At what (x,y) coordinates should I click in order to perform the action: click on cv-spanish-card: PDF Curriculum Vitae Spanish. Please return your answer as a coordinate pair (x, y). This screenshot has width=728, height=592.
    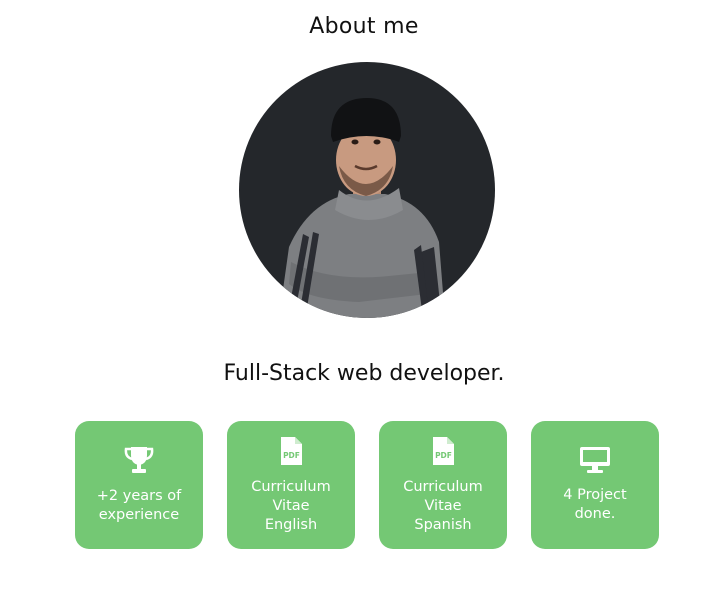
    Looking at the image, I should click on (443, 485).